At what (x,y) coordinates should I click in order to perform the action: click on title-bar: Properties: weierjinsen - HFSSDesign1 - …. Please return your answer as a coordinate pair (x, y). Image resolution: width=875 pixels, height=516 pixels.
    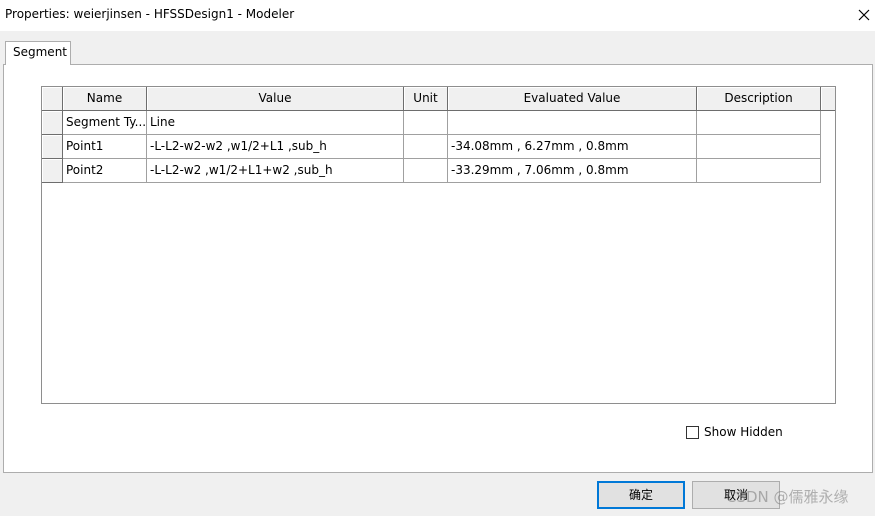
    Looking at the image, I should click on (437, 15).